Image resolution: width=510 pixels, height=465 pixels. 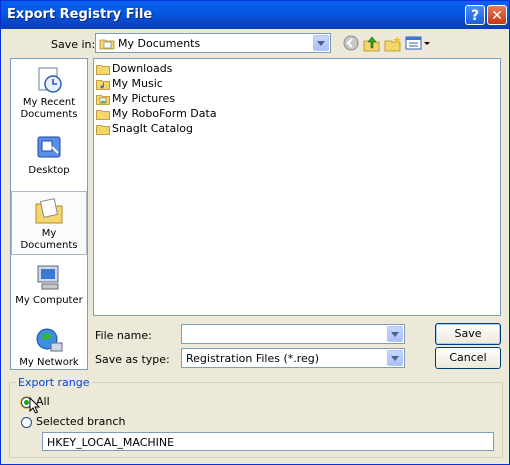 I want to click on list-item: SnagIt Catalog, so click(x=144, y=130).